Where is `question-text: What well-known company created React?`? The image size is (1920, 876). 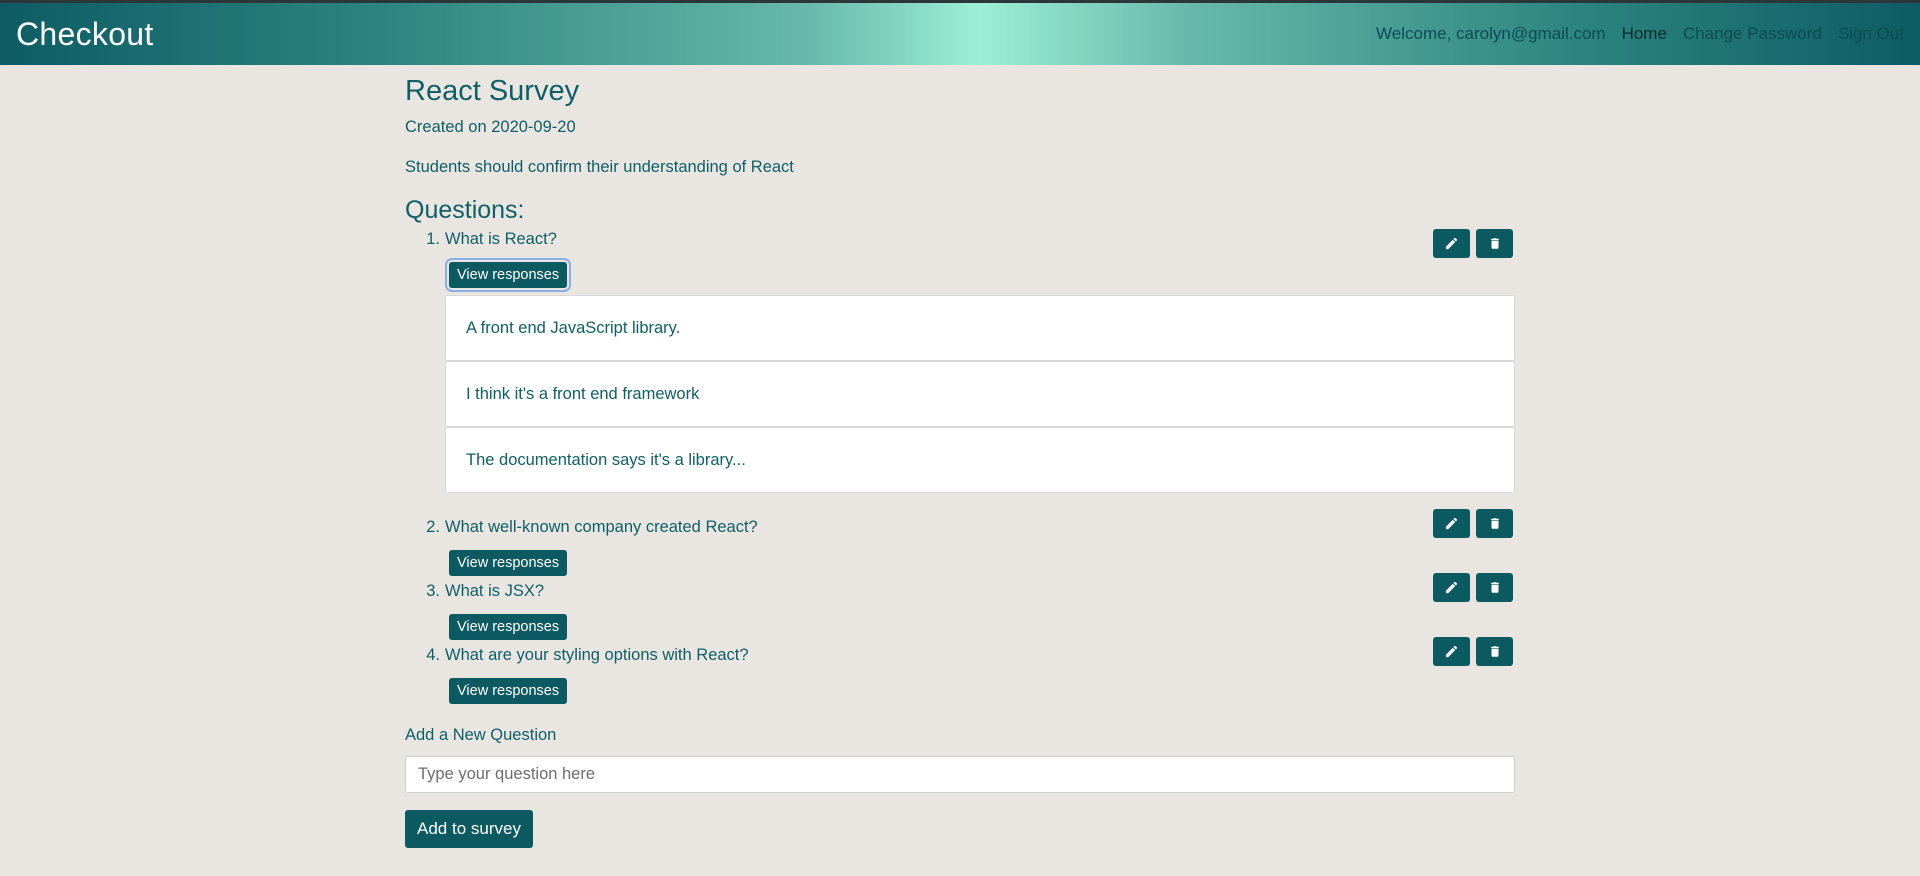
question-text: What well-known company created React? is located at coordinates (601, 527).